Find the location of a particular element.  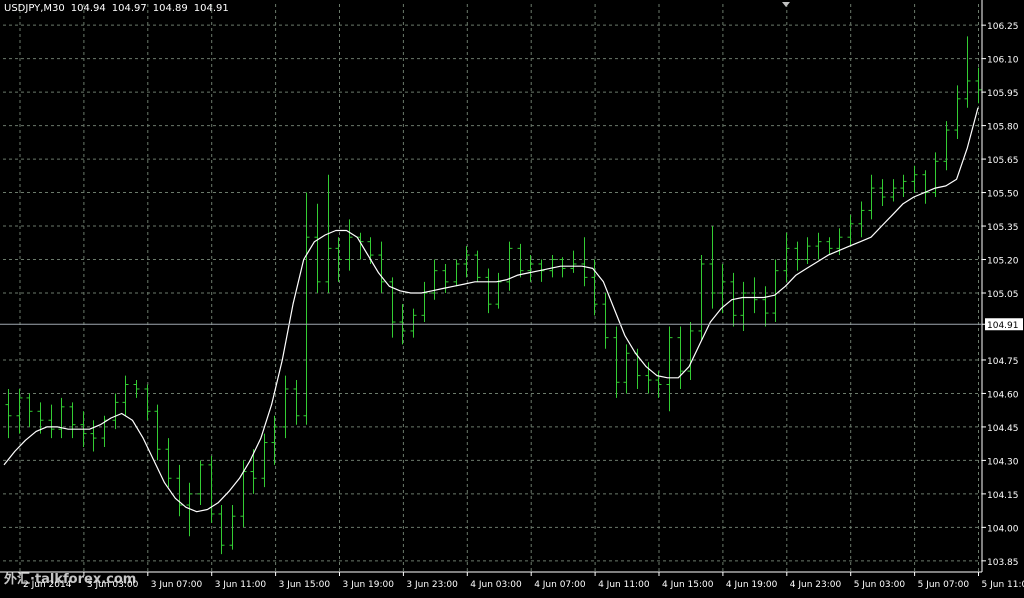

y-tick-label-8: 105.05 is located at coordinates (1003, 295).